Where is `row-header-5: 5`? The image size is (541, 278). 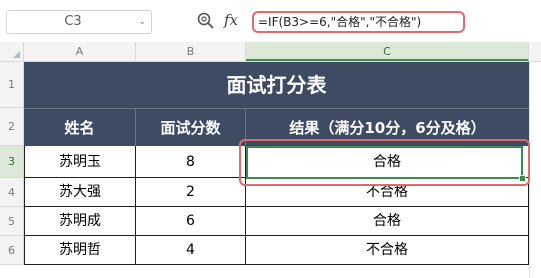
row-header-5: 5 is located at coordinates (12, 221).